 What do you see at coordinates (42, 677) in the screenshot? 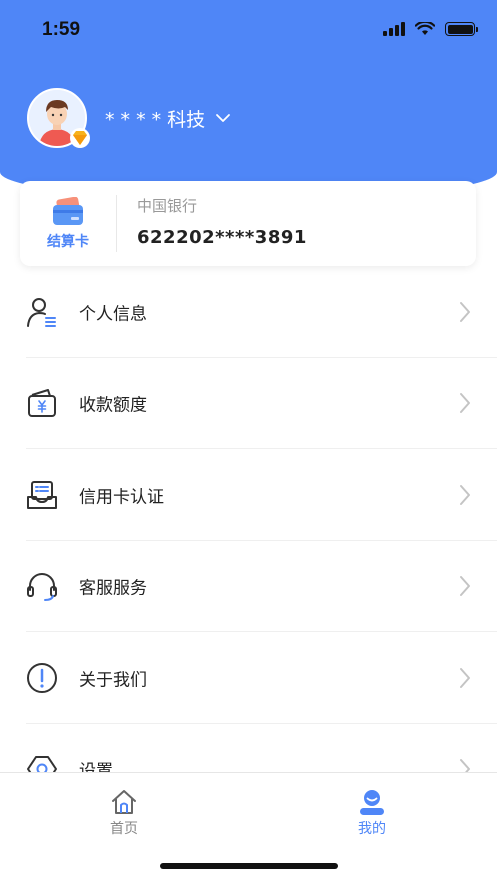
I see `info-circle-icon` at bounding box center [42, 677].